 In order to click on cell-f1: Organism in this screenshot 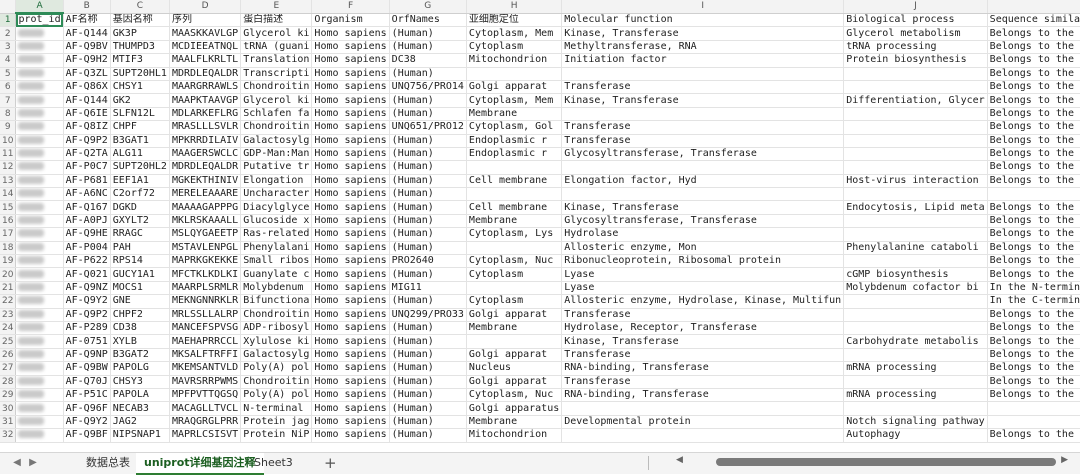, I will do `click(350, 20)`.